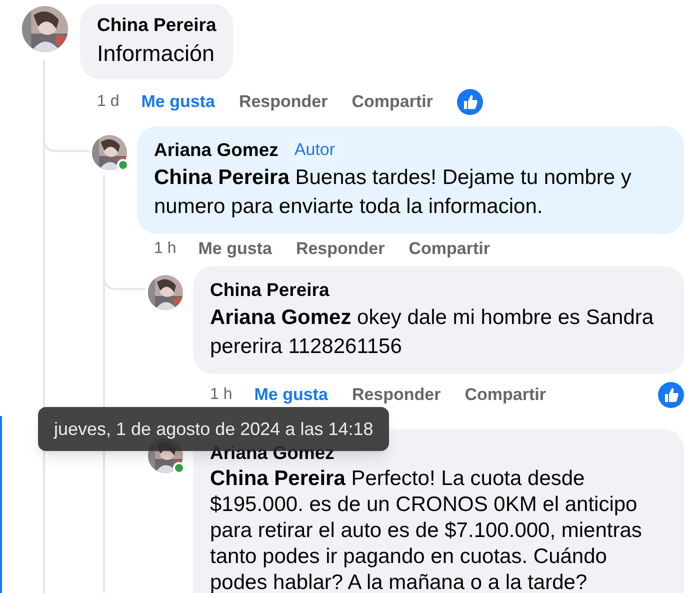 This screenshot has height=593, width=685. Describe the element at coordinates (214, 429) in the screenshot. I see `timestamp-tooltip: jueves, 1 de agosto de 2024 a las 14:18` at that location.